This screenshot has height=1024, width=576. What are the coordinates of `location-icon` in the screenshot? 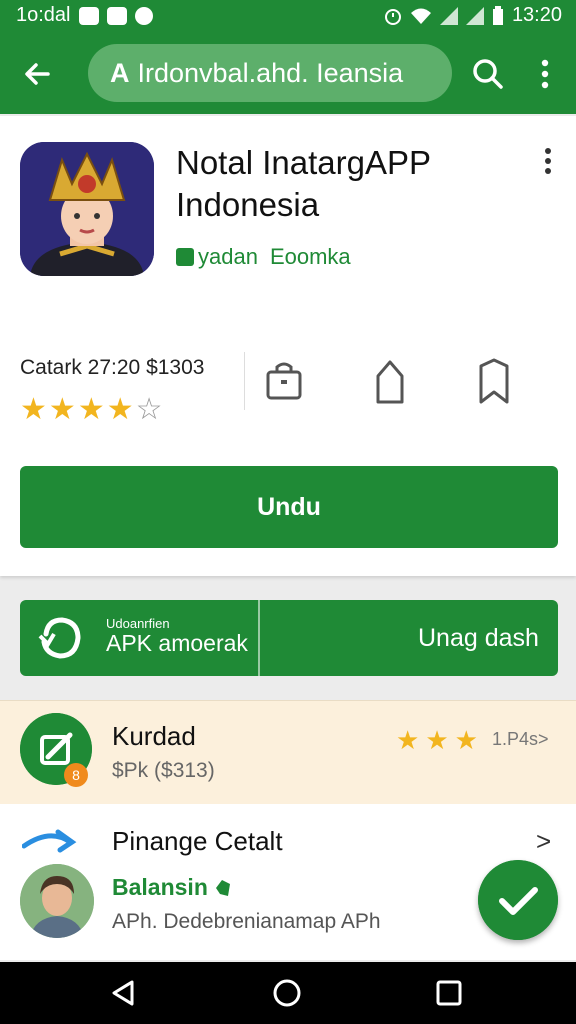 It's located at (143, 15).